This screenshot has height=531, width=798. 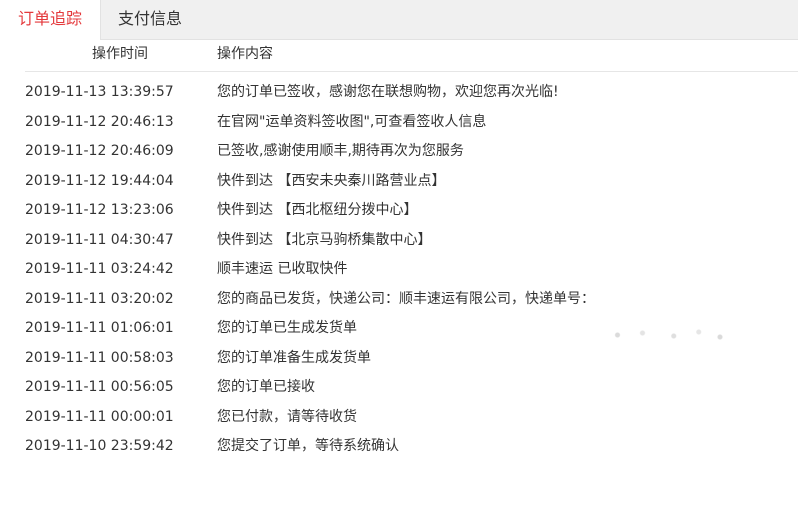 I want to click on row-time: 2019-11-11 00:00:01, so click(x=99, y=416).